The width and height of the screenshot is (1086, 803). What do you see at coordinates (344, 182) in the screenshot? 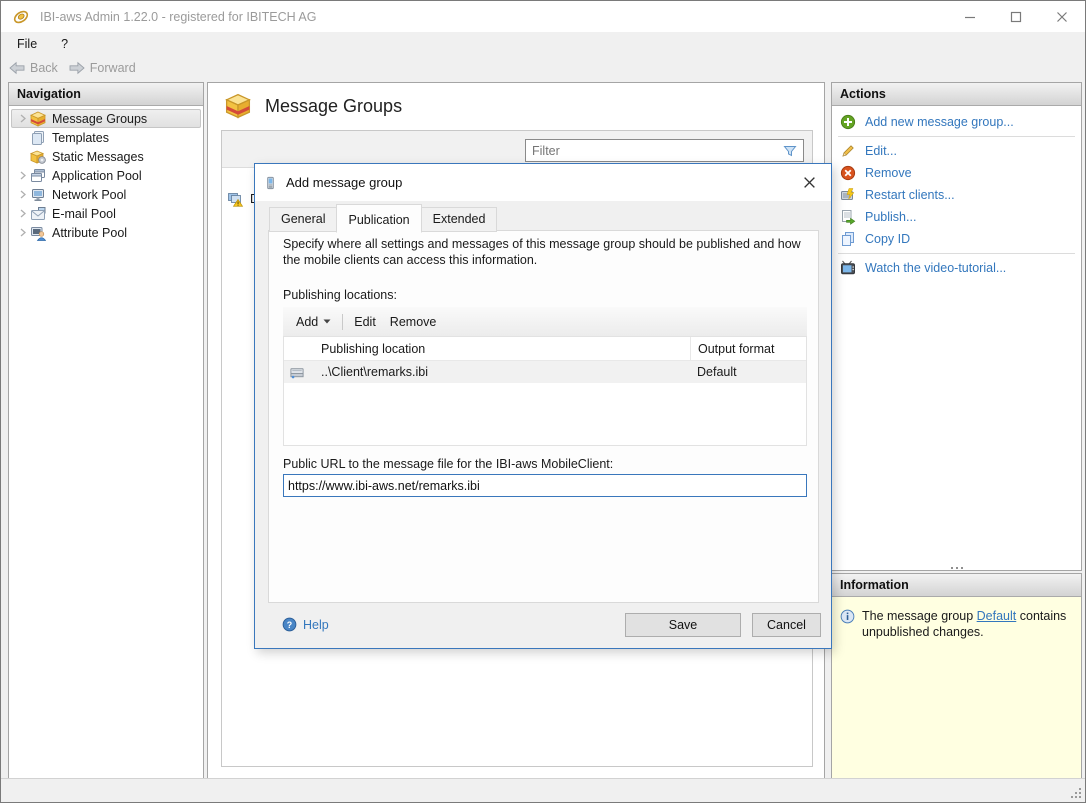
I see `dialog-title: Add message group` at bounding box center [344, 182].